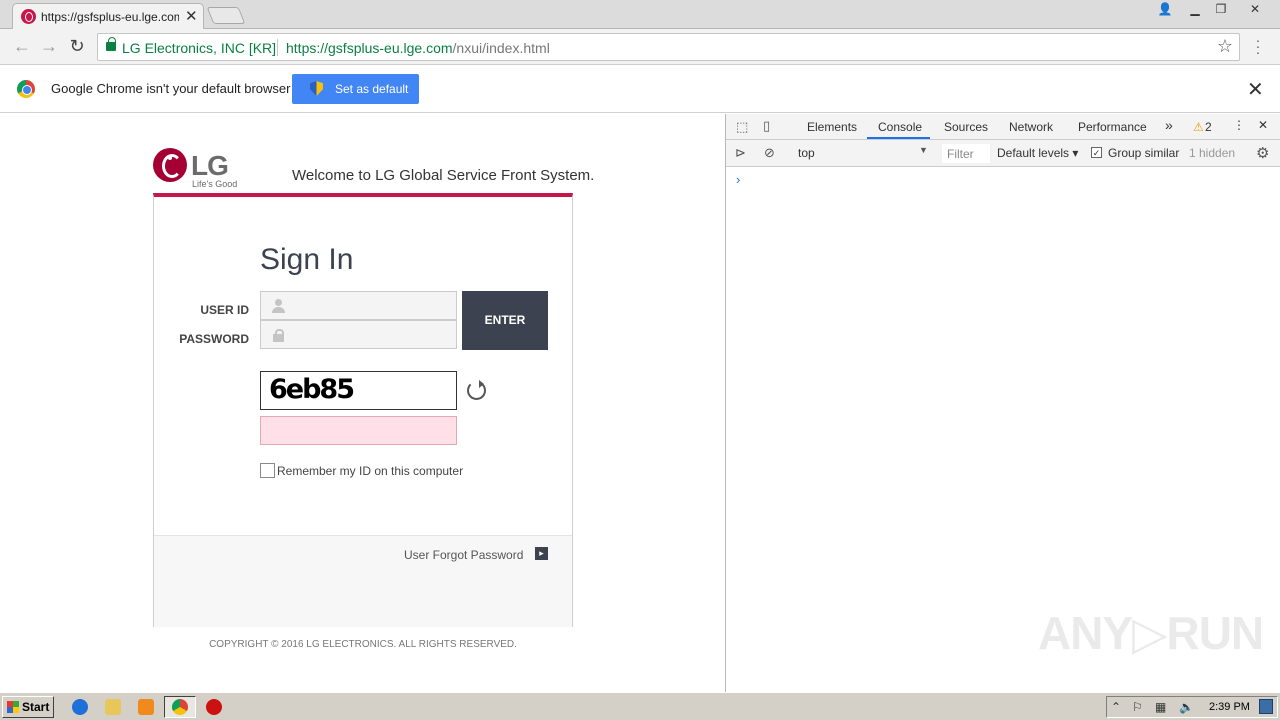 This screenshot has width=1280, height=720. Describe the element at coordinates (214, 339) in the screenshot. I see `password-label: PASSWORD` at that location.